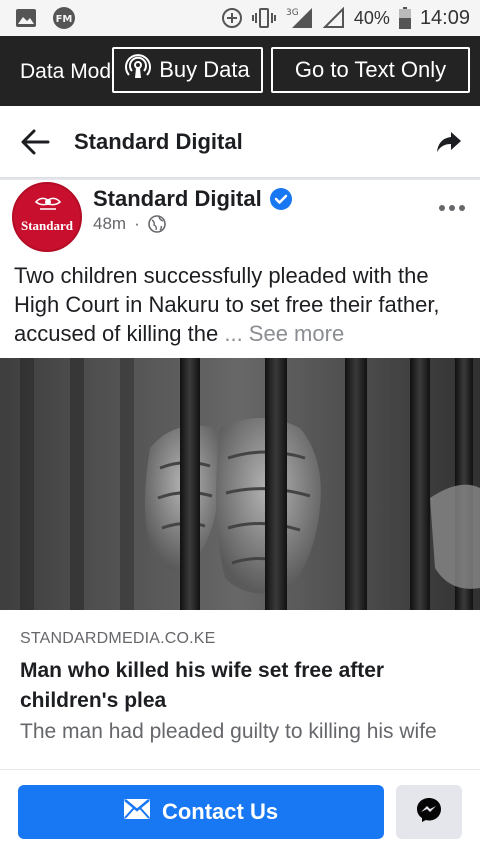 This screenshot has height=854, width=480. I want to click on status-bar: FM 3G 40% 14:09, so click(240, 18).